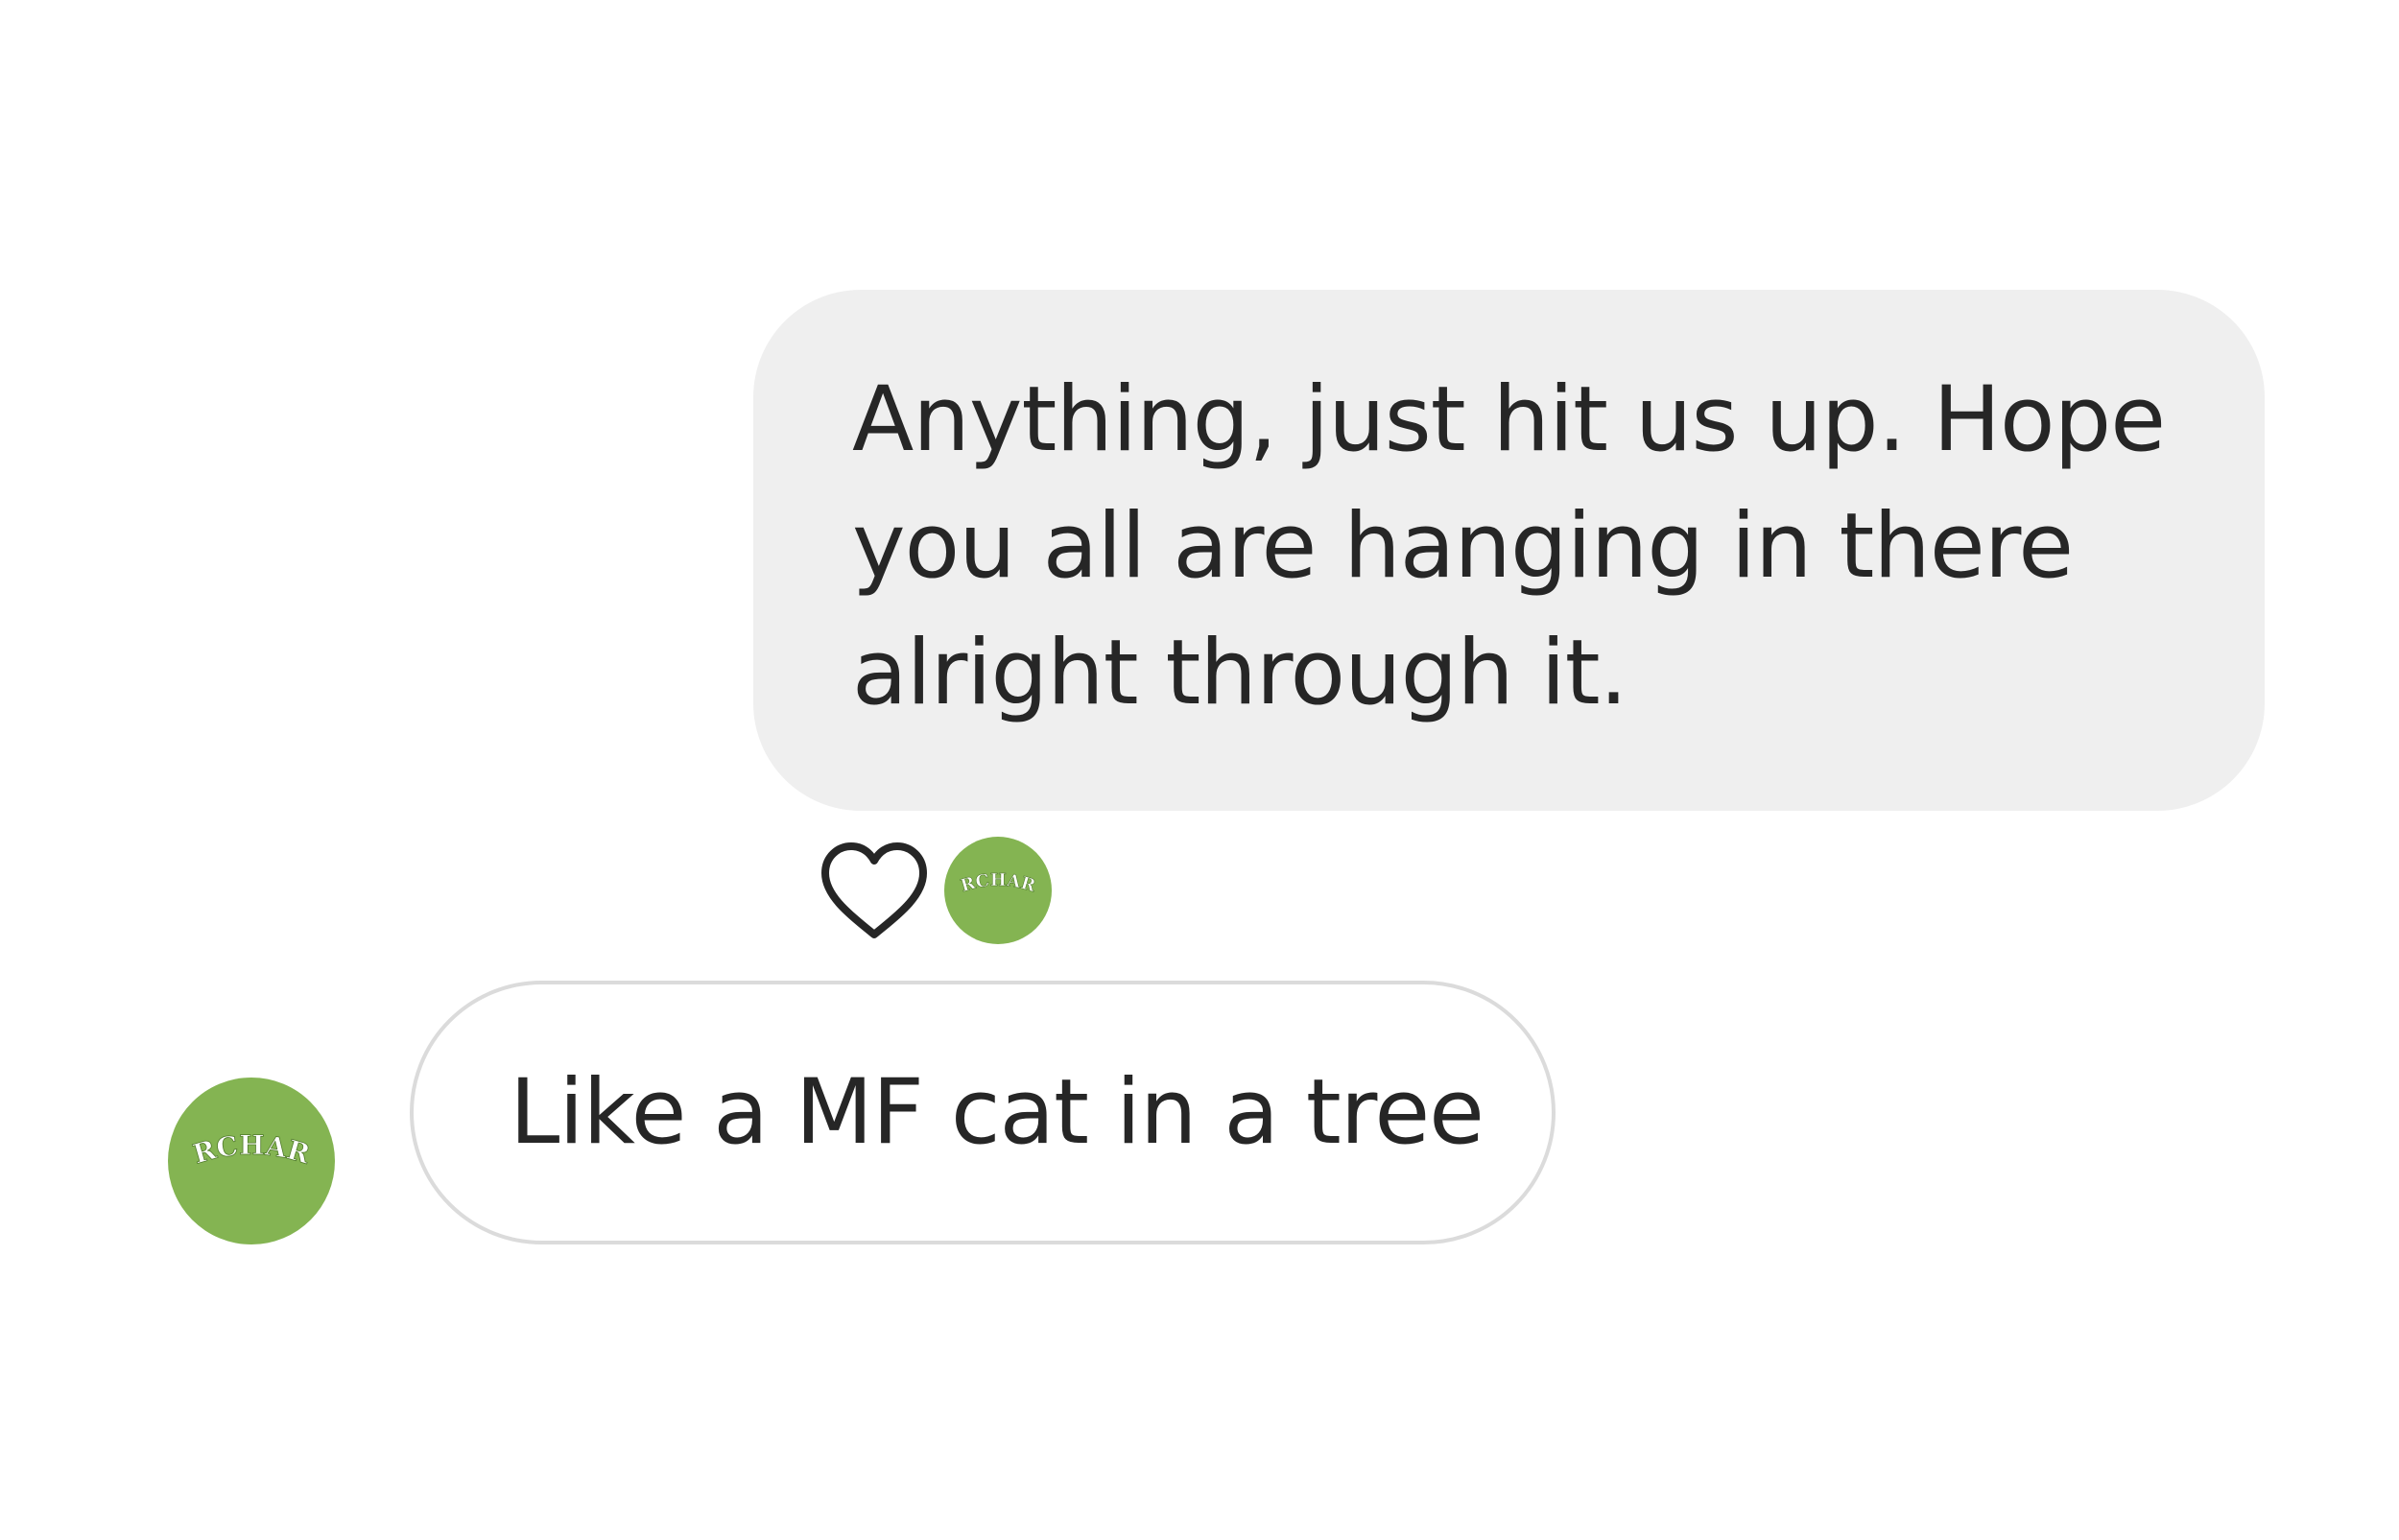 This screenshot has width=2399, height=1540. What do you see at coordinates (875, 890) in the screenshot?
I see `heart-icon` at bounding box center [875, 890].